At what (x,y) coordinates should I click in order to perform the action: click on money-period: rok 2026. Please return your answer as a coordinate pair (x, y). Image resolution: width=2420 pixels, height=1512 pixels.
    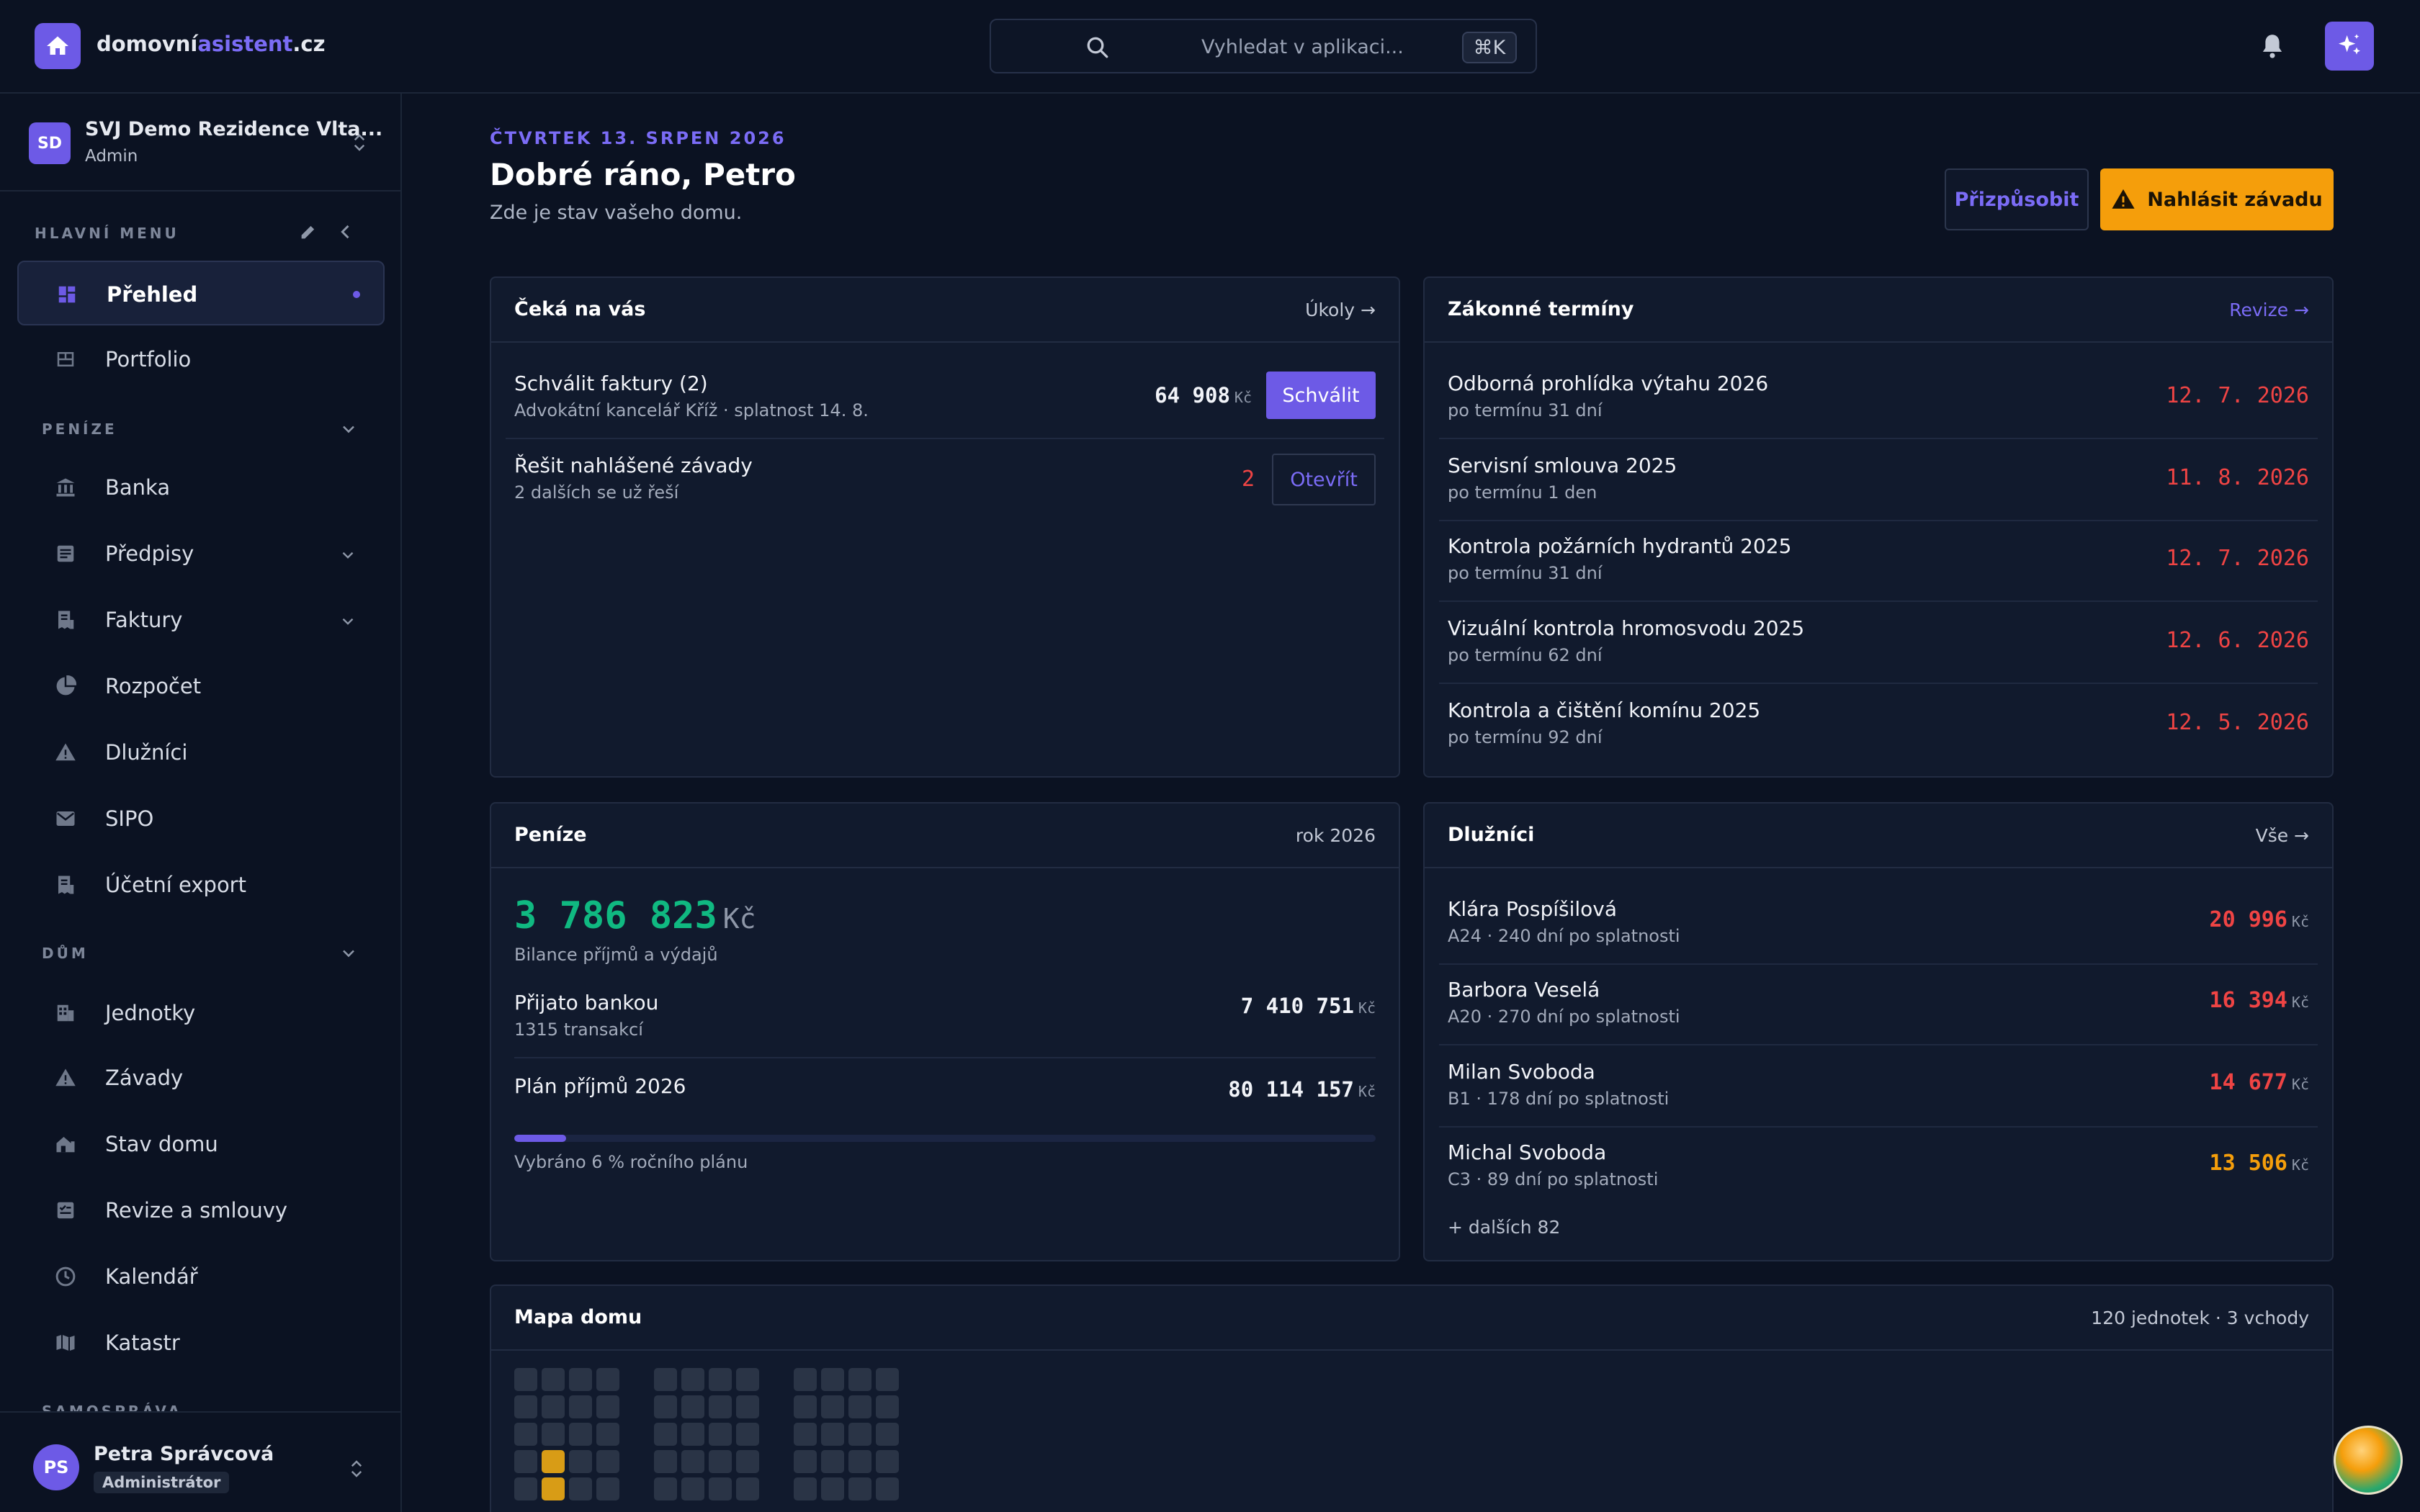
    Looking at the image, I should click on (1336, 835).